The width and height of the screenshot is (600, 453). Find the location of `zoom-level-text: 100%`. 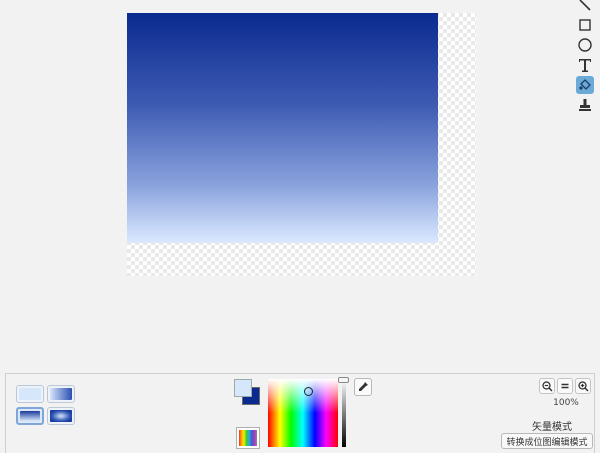

zoom-level-text: 100% is located at coordinates (566, 403).